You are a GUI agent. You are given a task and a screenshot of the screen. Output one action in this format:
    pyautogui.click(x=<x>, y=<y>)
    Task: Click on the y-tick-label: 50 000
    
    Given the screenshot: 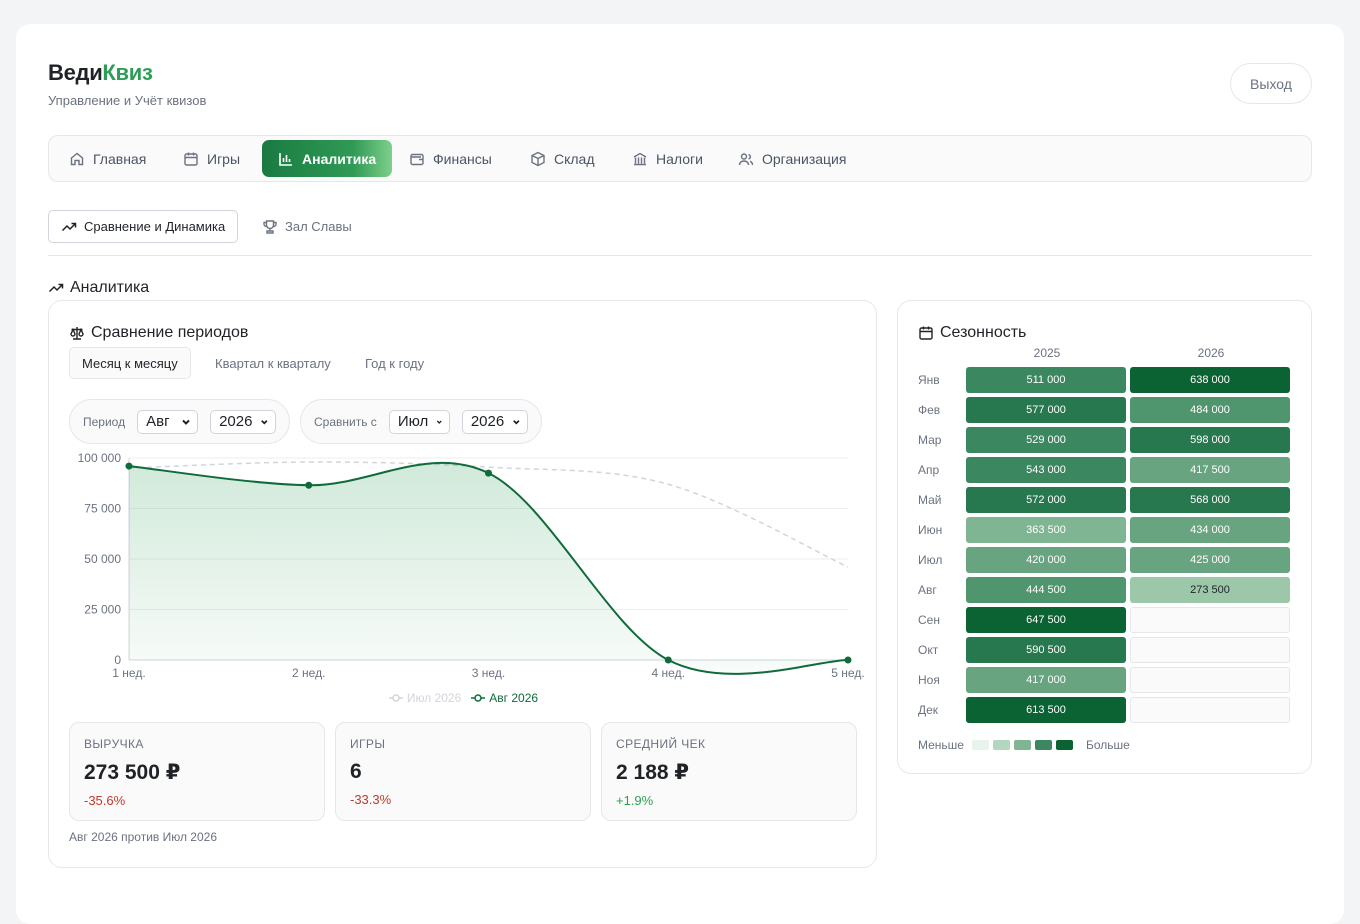 What is the action you would take?
    pyautogui.click(x=102, y=559)
    